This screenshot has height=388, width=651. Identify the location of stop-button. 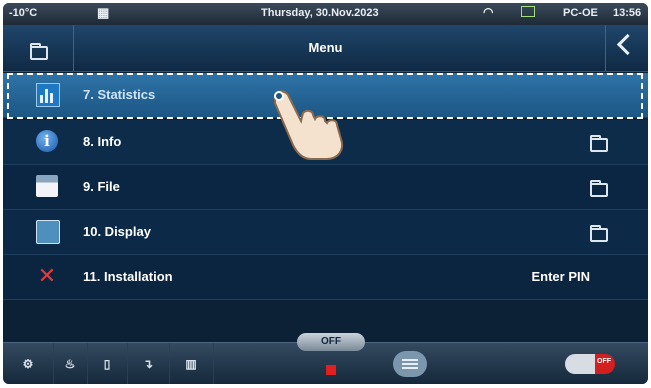
(331, 370).